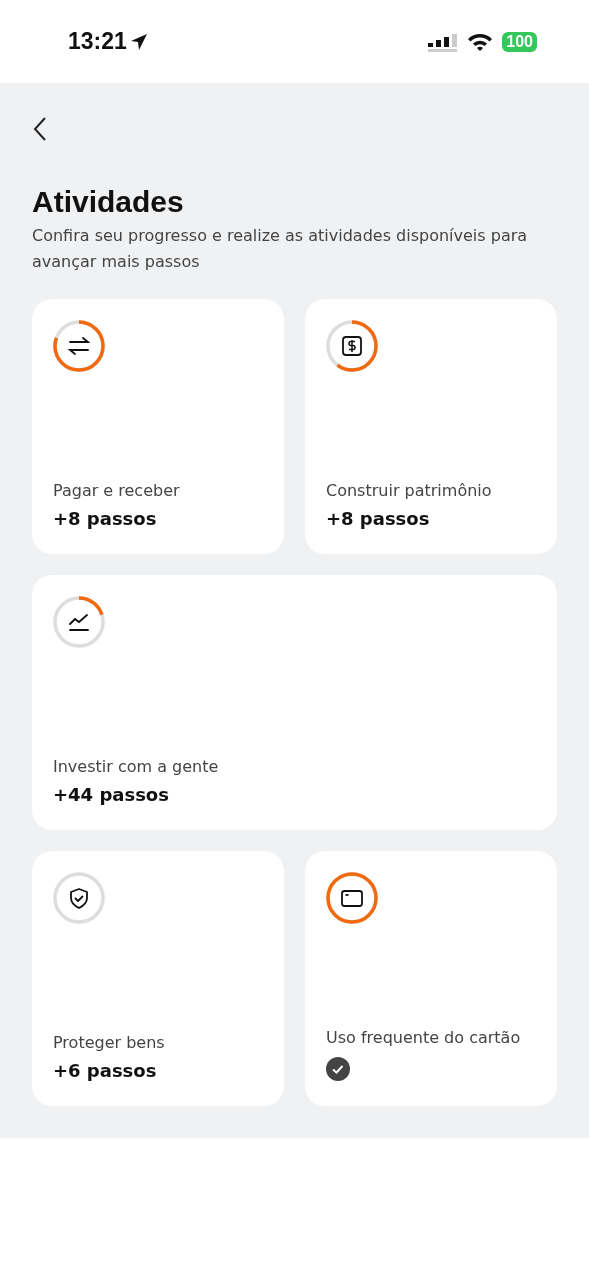  I want to click on activity-card: Construir patrimônio +8 passos, so click(431, 426).